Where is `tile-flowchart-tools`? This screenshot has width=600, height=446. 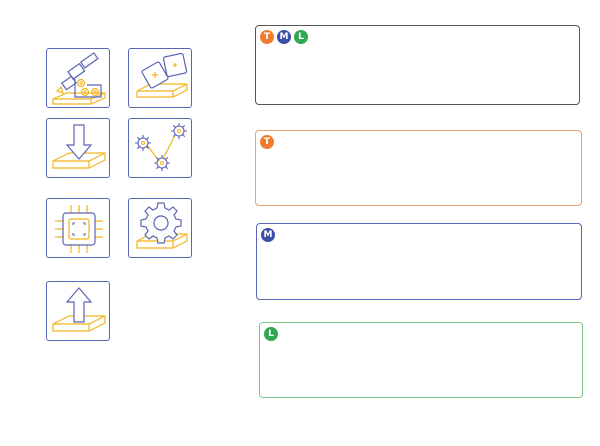 tile-flowchart-tools is located at coordinates (78, 78).